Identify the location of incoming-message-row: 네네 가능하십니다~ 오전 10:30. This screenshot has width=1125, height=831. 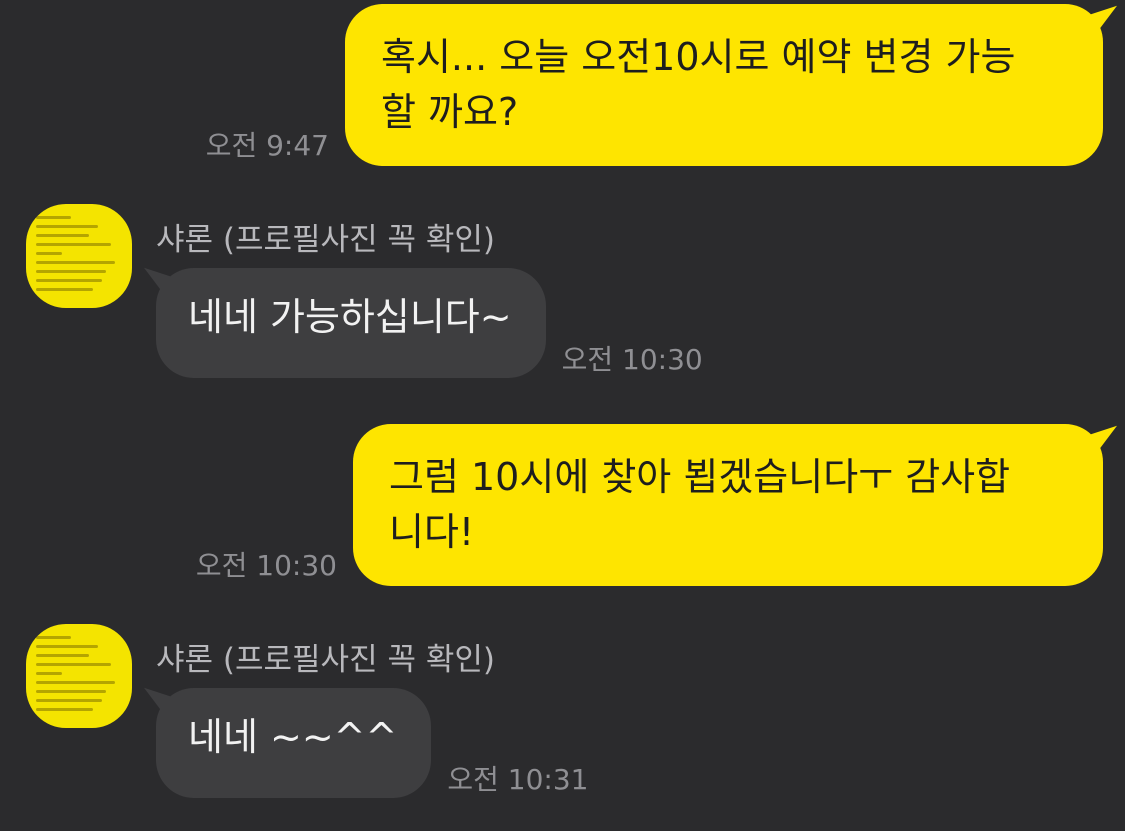
(429, 323).